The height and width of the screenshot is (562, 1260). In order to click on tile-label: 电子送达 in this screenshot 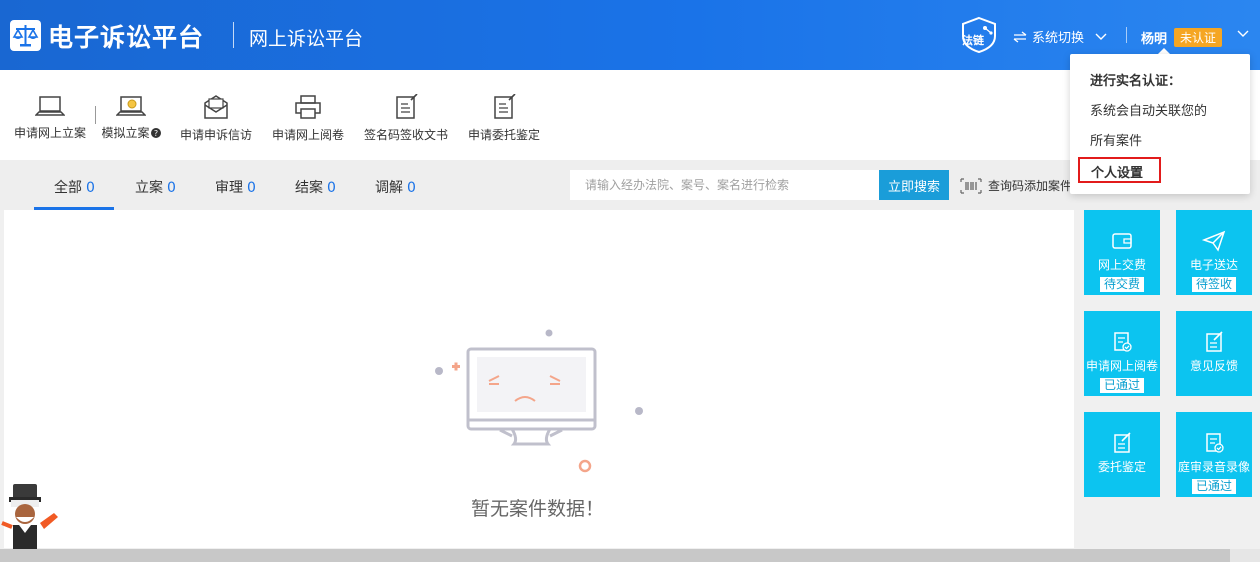, I will do `click(1213, 265)`.